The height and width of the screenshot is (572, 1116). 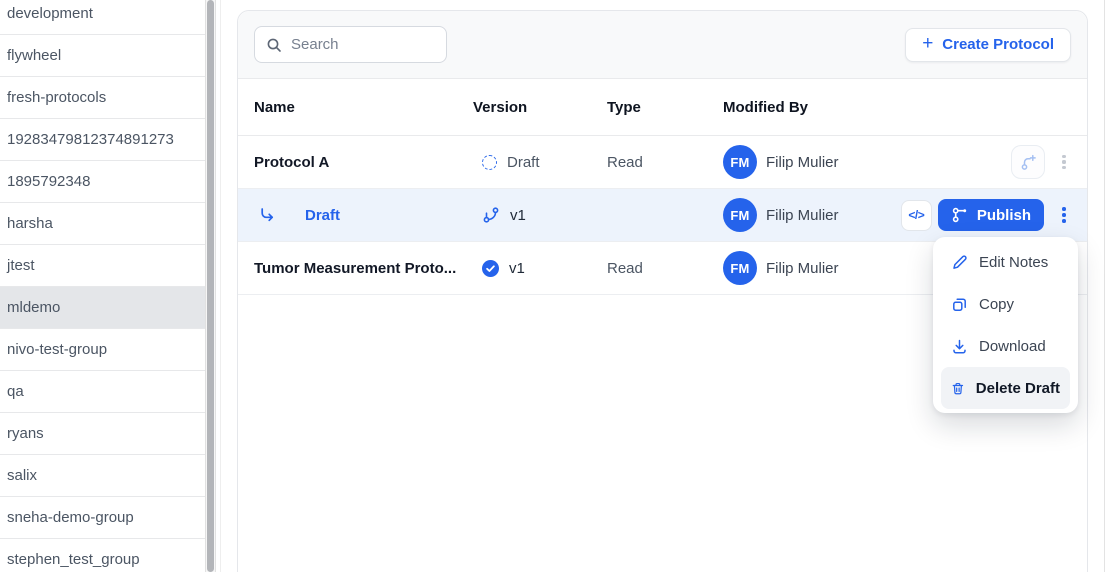 I want to click on plus-icon: +, so click(x=928, y=43).